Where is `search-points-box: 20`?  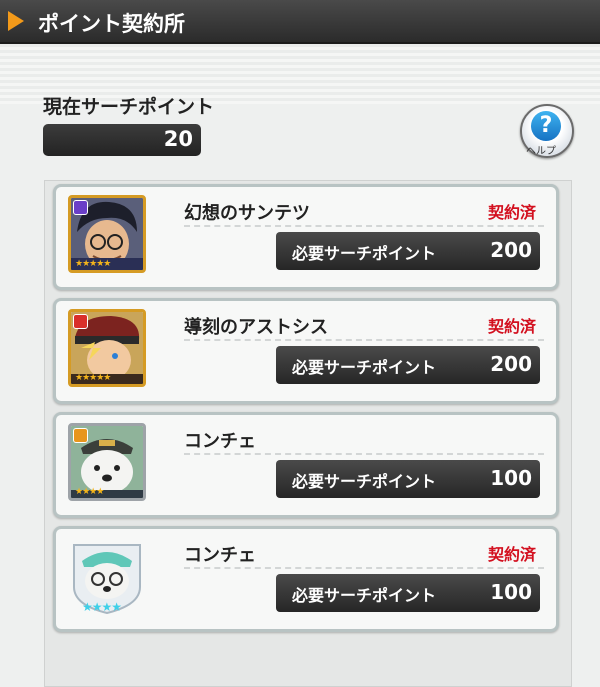 search-points-box: 20 is located at coordinates (122, 140).